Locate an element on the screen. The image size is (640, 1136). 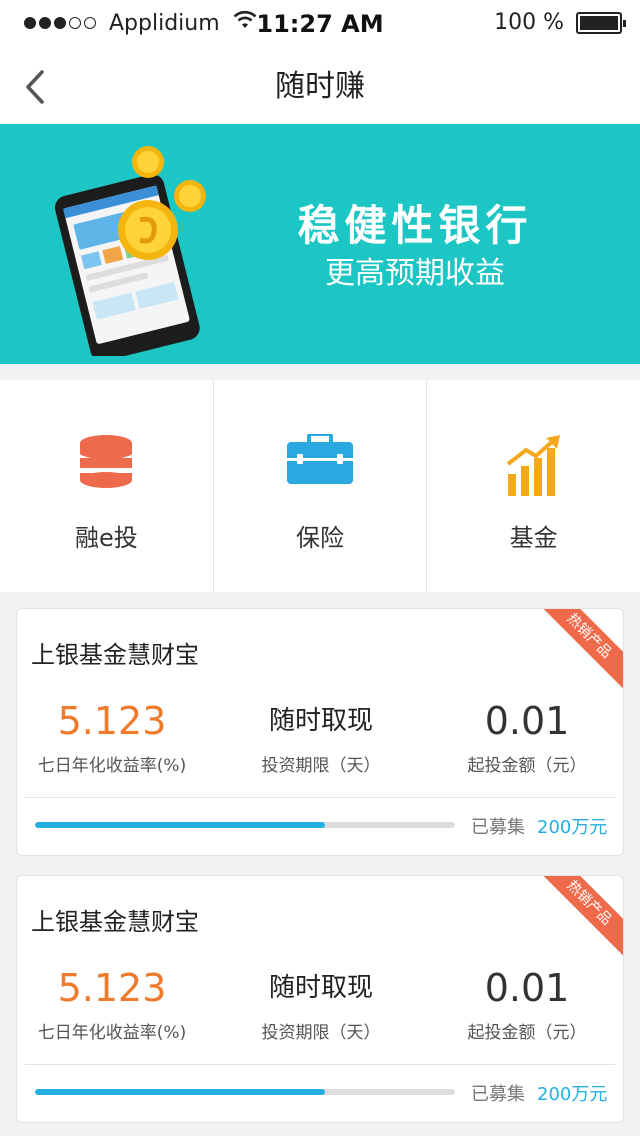
status-bar: Applidium 11:27 AM 100 % is located at coordinates (320, 26).